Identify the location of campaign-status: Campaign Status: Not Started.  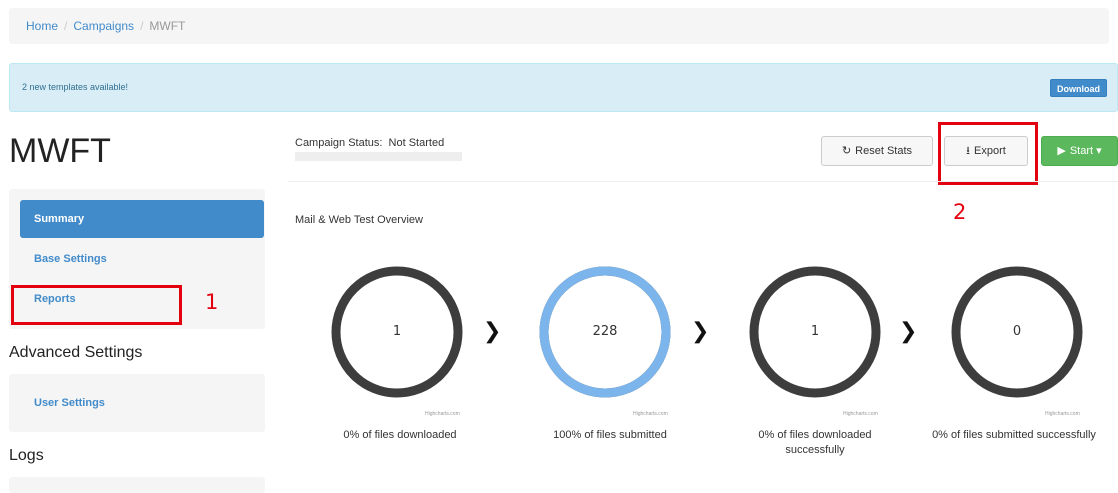
(369, 143).